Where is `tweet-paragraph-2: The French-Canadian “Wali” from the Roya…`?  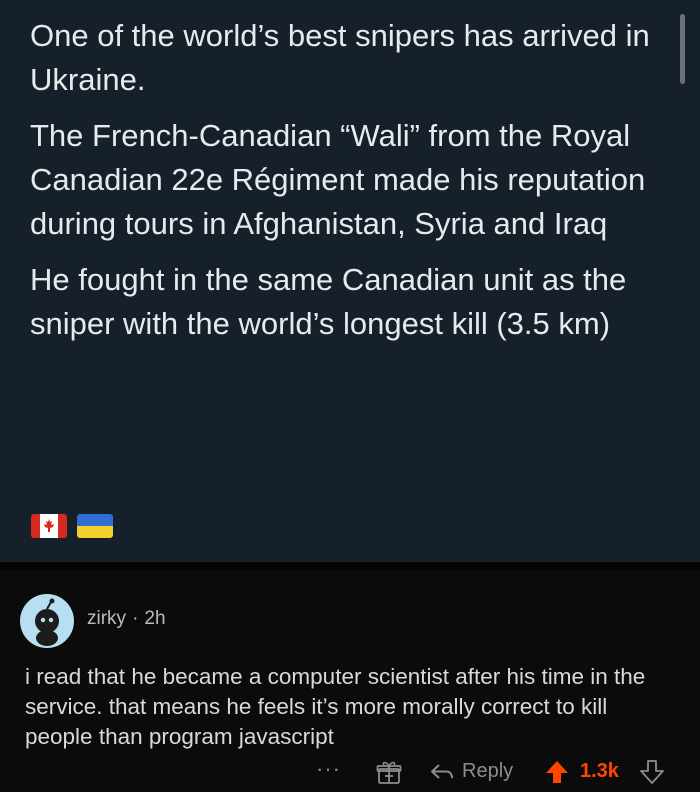
tweet-paragraph-2: The French-Canadian “Wali” from the Roya… is located at coordinates (338, 179).